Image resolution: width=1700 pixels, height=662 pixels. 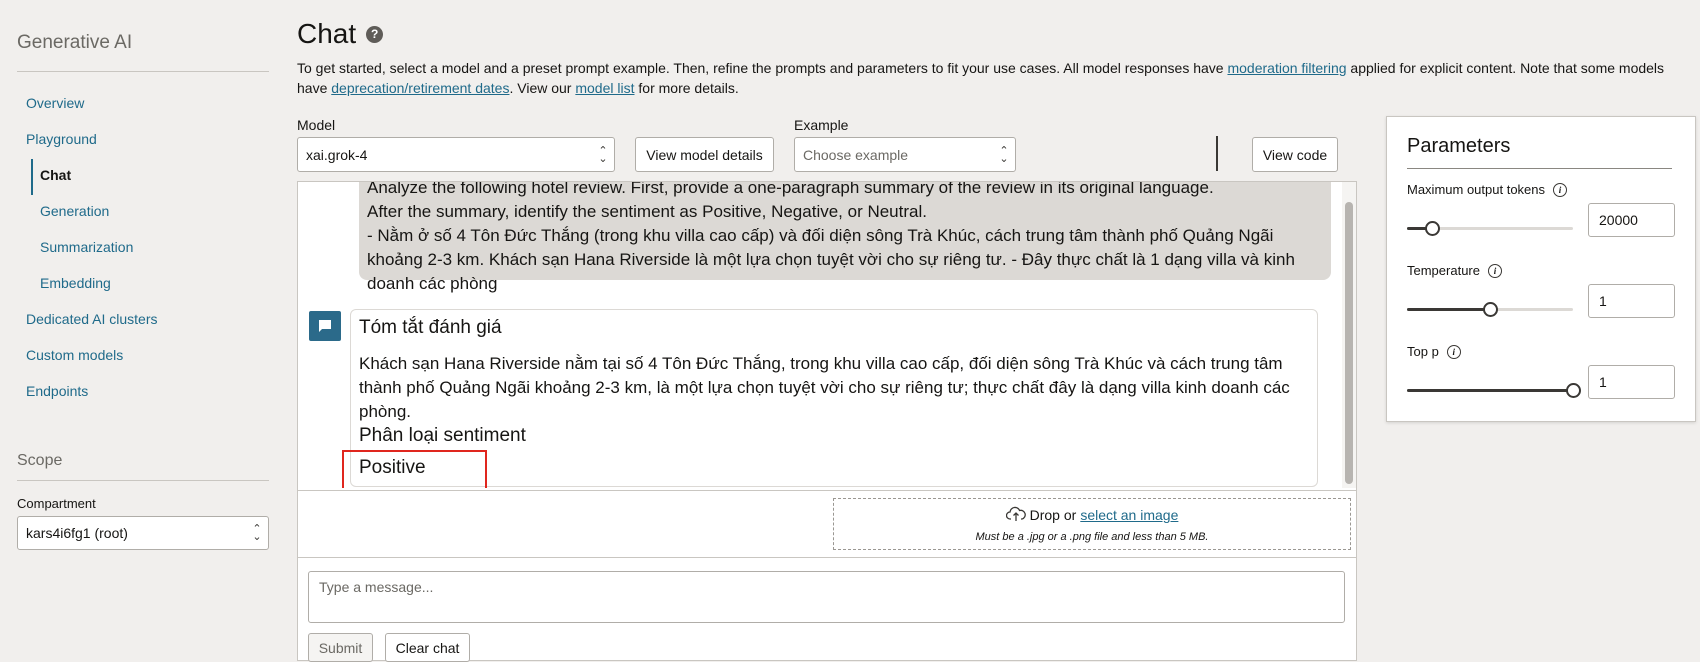 What do you see at coordinates (604, 88) in the screenshot?
I see `model-list-link: model list` at bounding box center [604, 88].